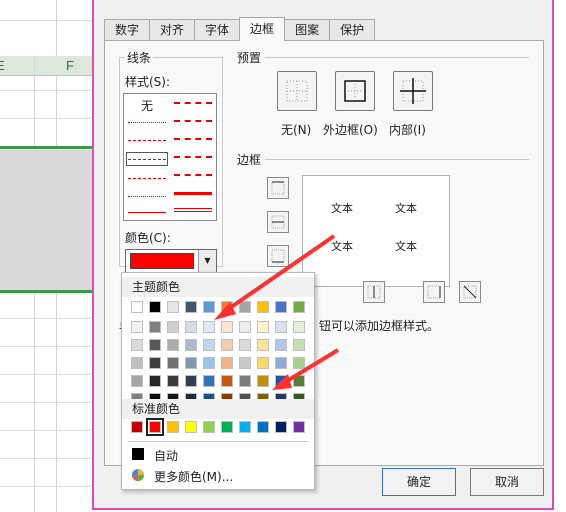  I want to click on annotation-arrows, so click(277, 312).